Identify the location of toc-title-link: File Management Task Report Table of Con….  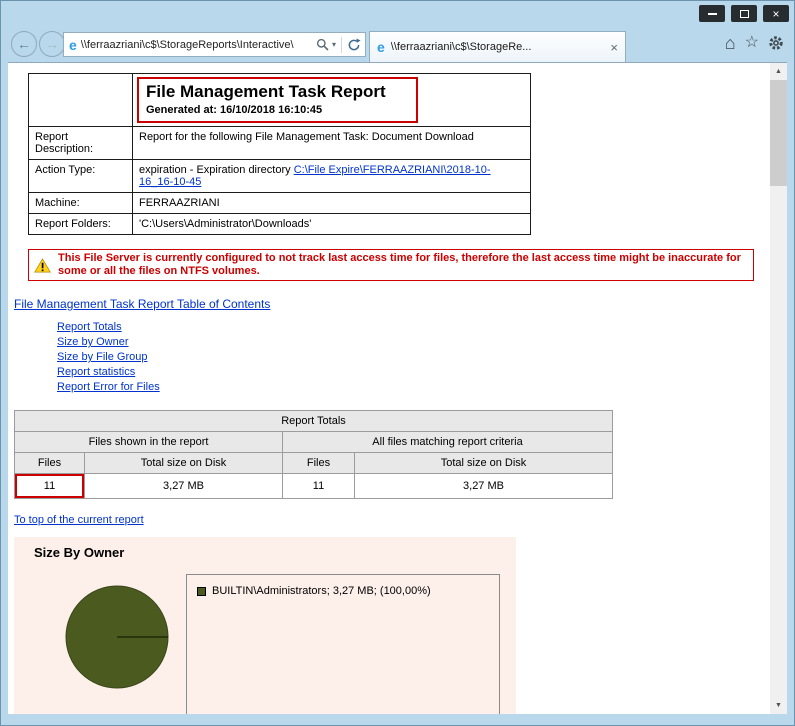
(142, 304).